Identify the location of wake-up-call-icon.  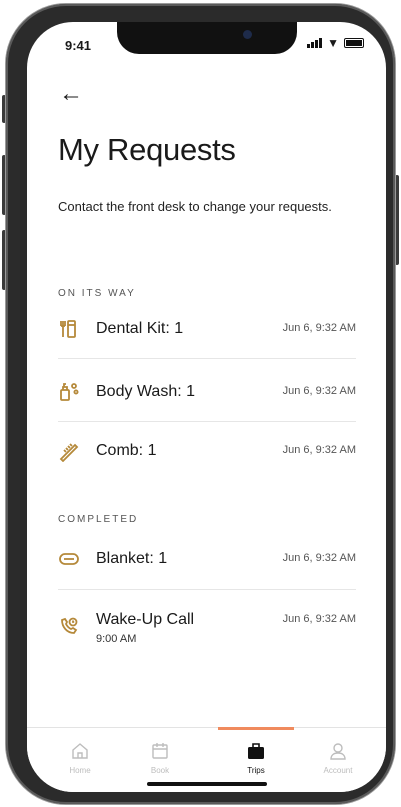
(69, 626).